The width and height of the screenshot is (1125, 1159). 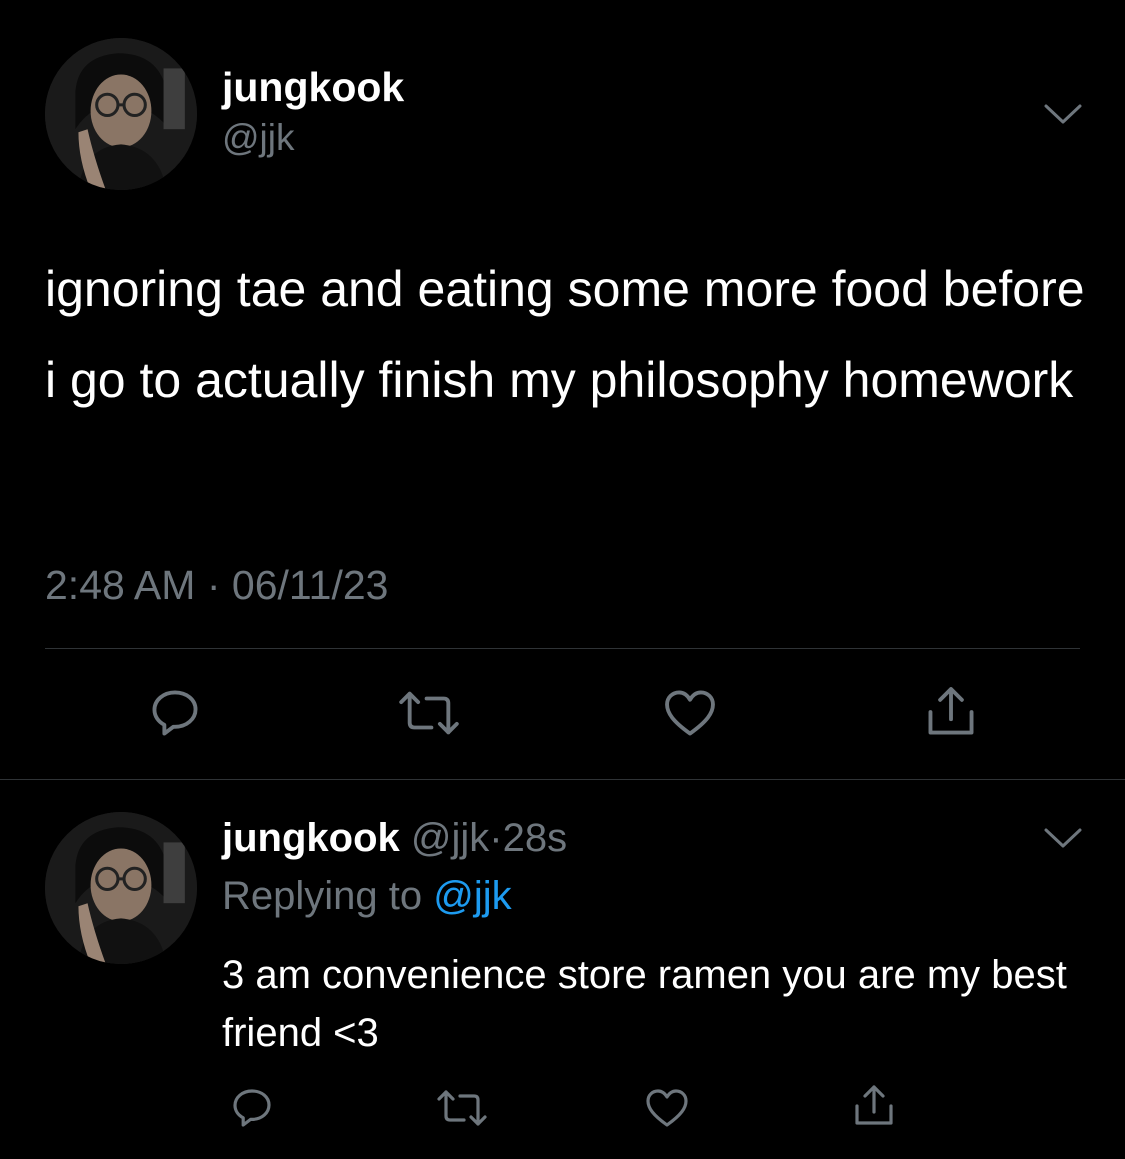 I want to click on tweet-date: 06/11/23, so click(x=310, y=585).